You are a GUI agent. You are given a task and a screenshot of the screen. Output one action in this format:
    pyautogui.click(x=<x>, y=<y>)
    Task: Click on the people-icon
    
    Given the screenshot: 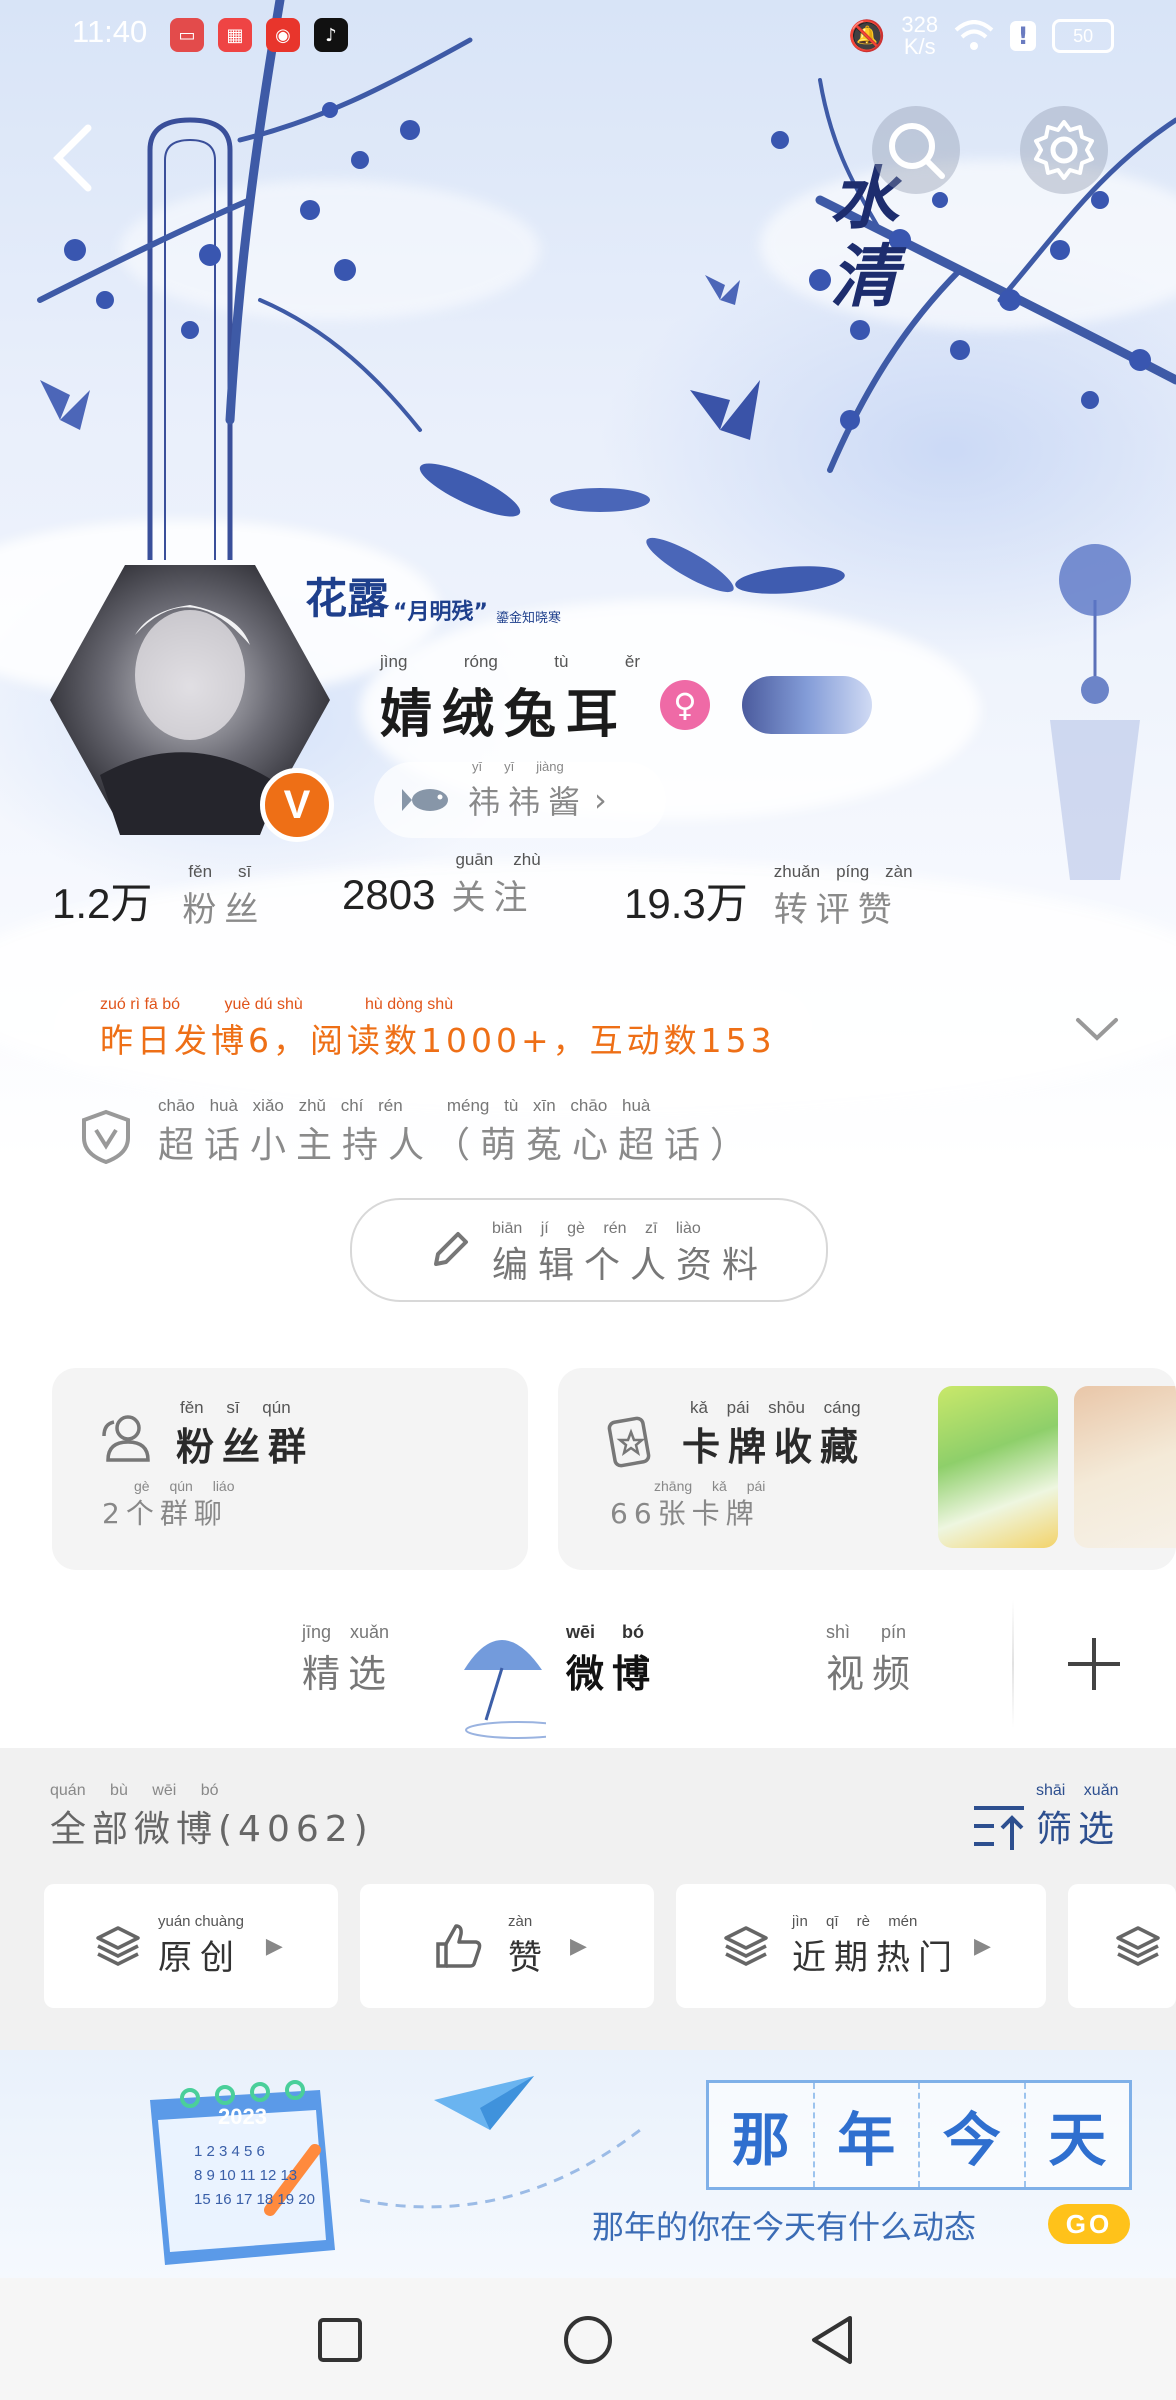 What is the action you would take?
    pyautogui.click(x=126, y=1438)
    